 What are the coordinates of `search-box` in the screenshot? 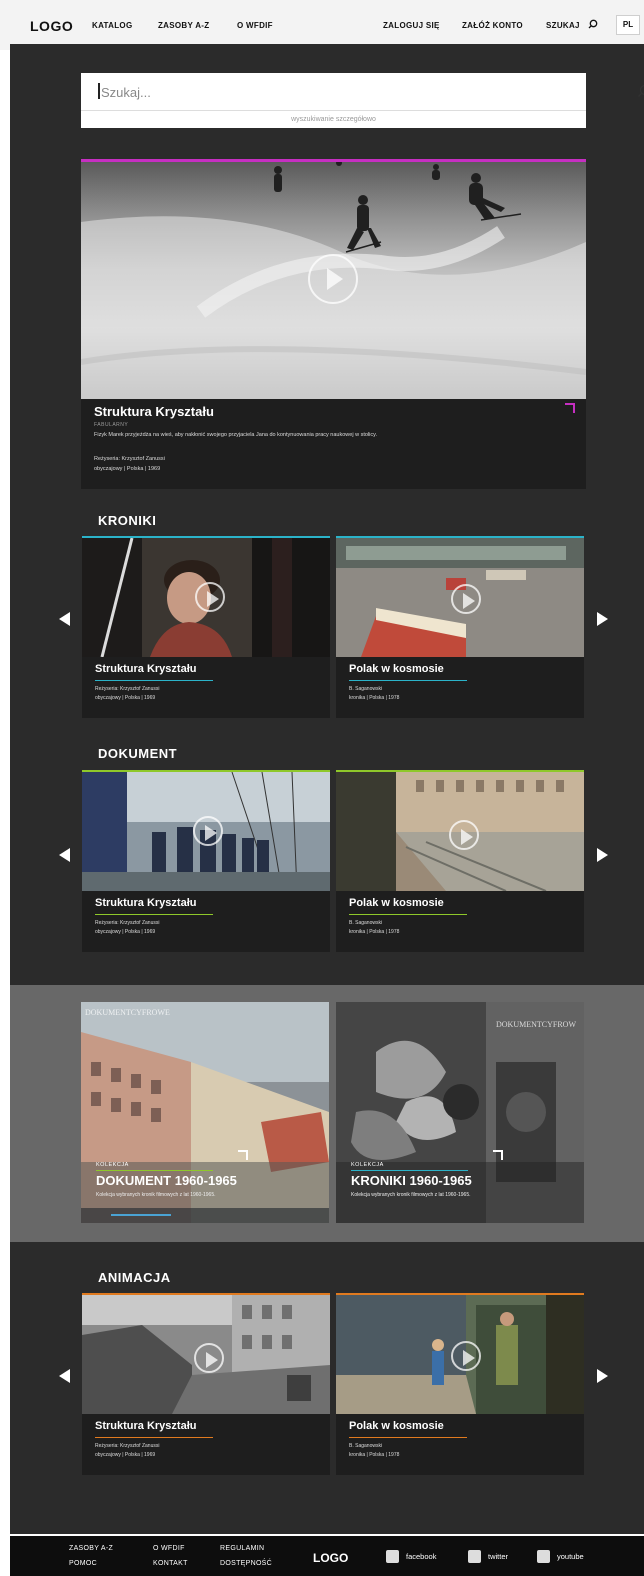 It's located at (362, 91).